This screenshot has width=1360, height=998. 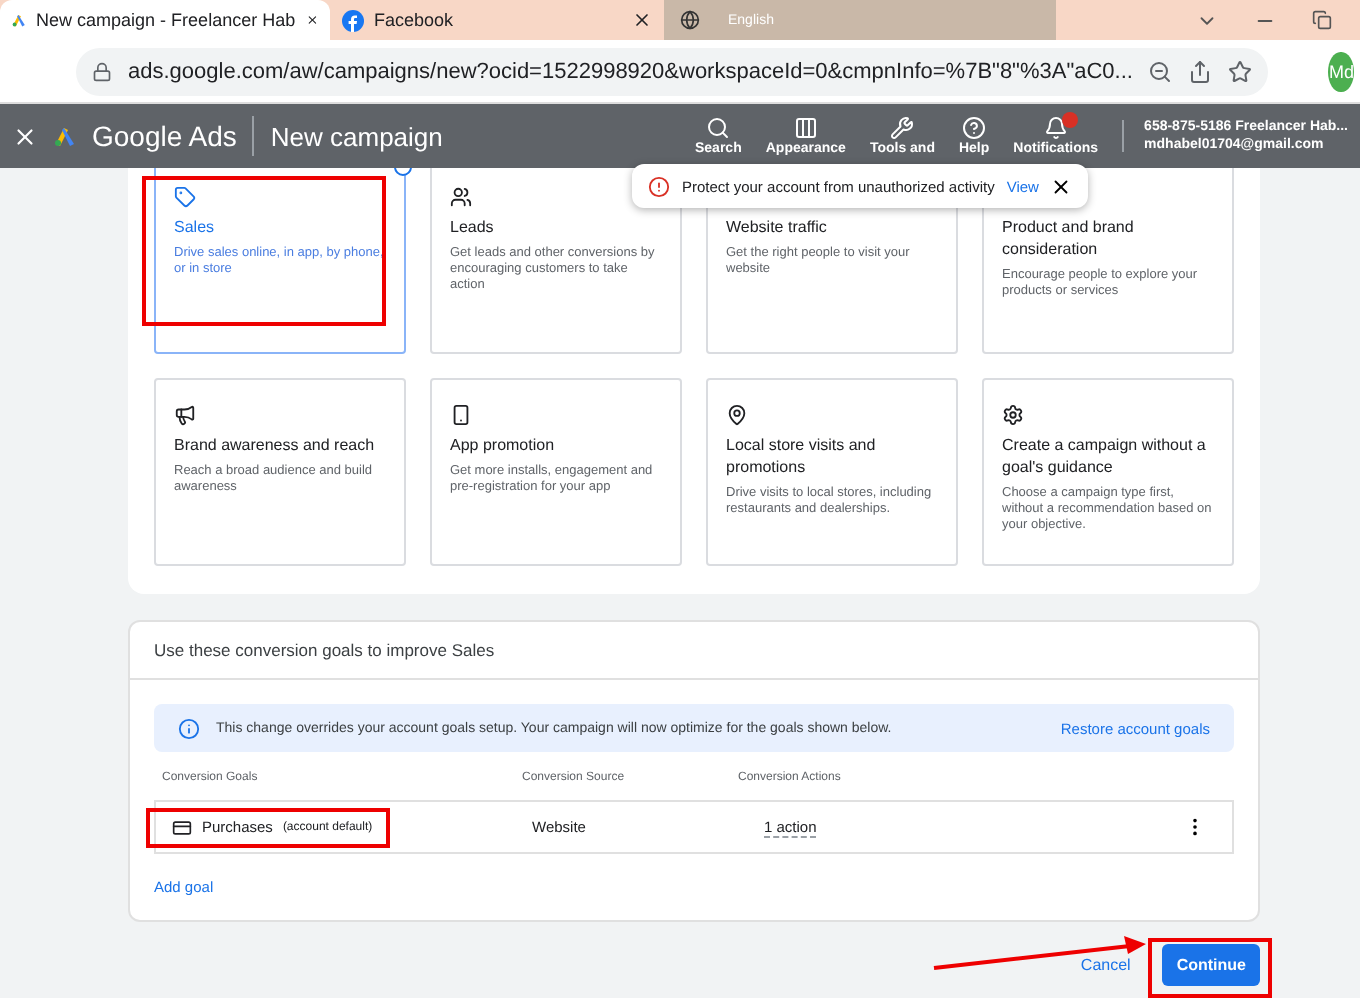 I want to click on highlight-box, so click(x=1210, y=968).